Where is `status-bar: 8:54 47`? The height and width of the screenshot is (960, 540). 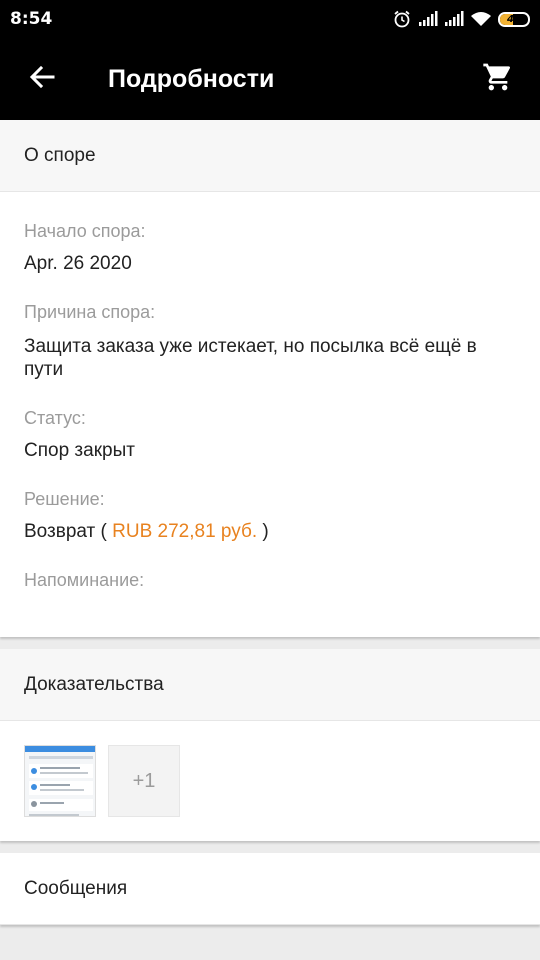
status-bar: 8:54 47 is located at coordinates (270, 19).